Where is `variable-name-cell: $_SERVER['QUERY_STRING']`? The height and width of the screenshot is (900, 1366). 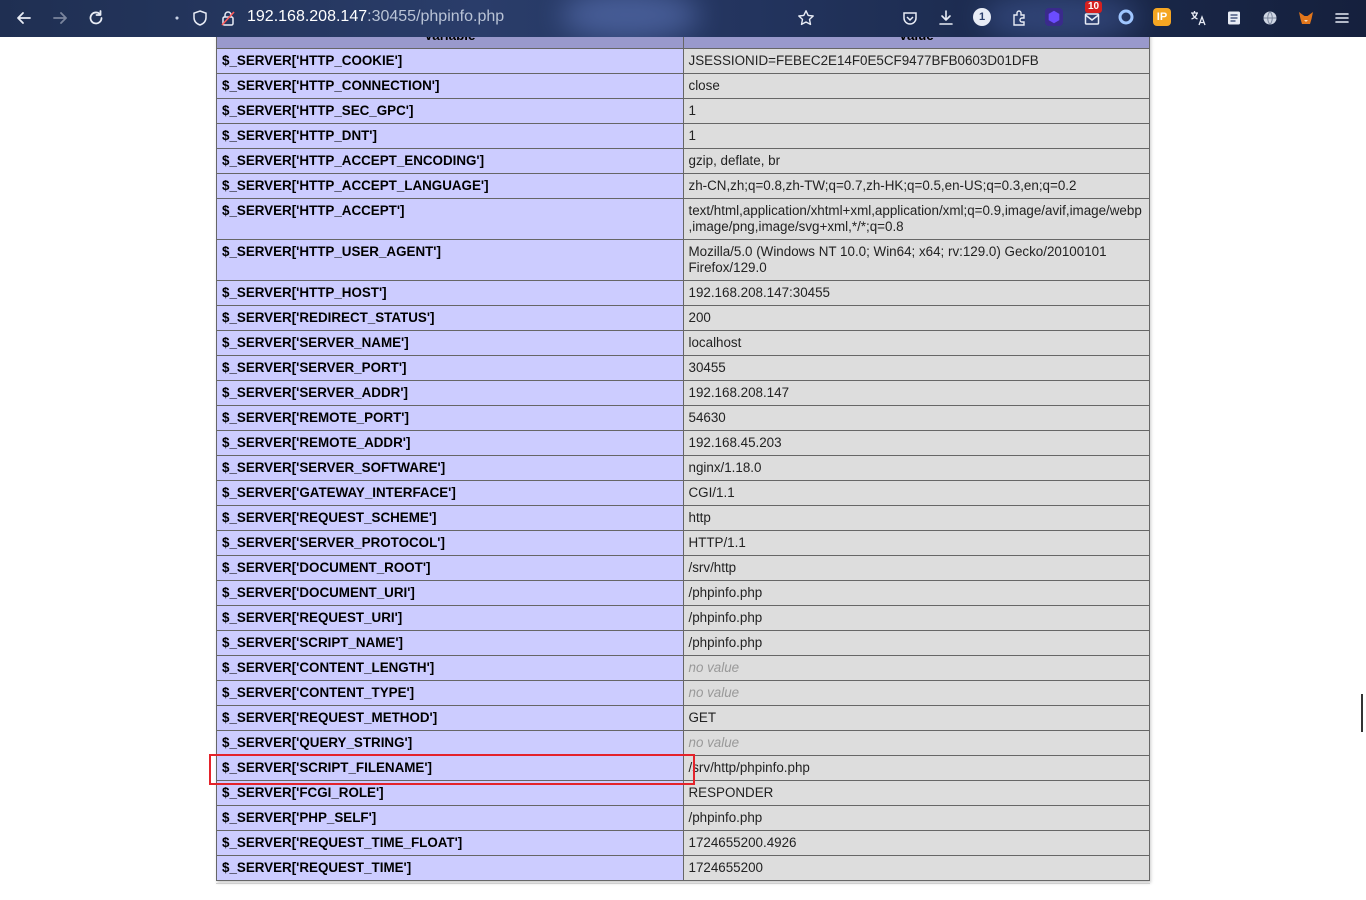
variable-name-cell: $_SERVER['QUERY_STRING'] is located at coordinates (450, 743).